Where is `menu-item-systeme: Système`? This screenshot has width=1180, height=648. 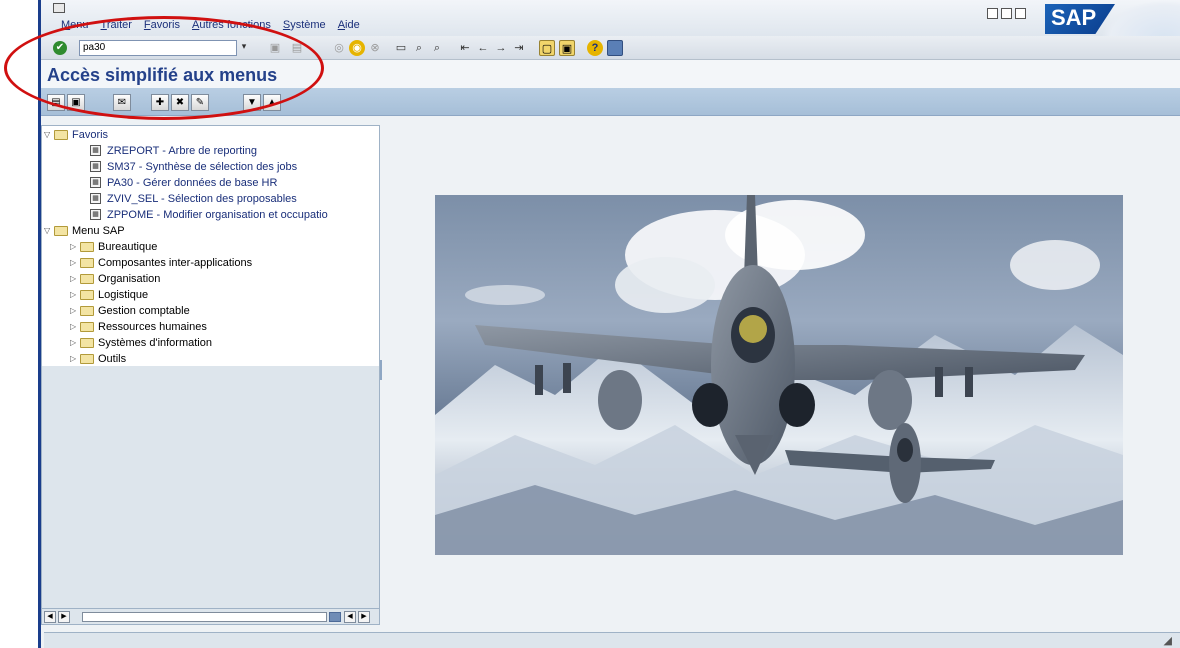 menu-item-systeme: Système is located at coordinates (304, 25).